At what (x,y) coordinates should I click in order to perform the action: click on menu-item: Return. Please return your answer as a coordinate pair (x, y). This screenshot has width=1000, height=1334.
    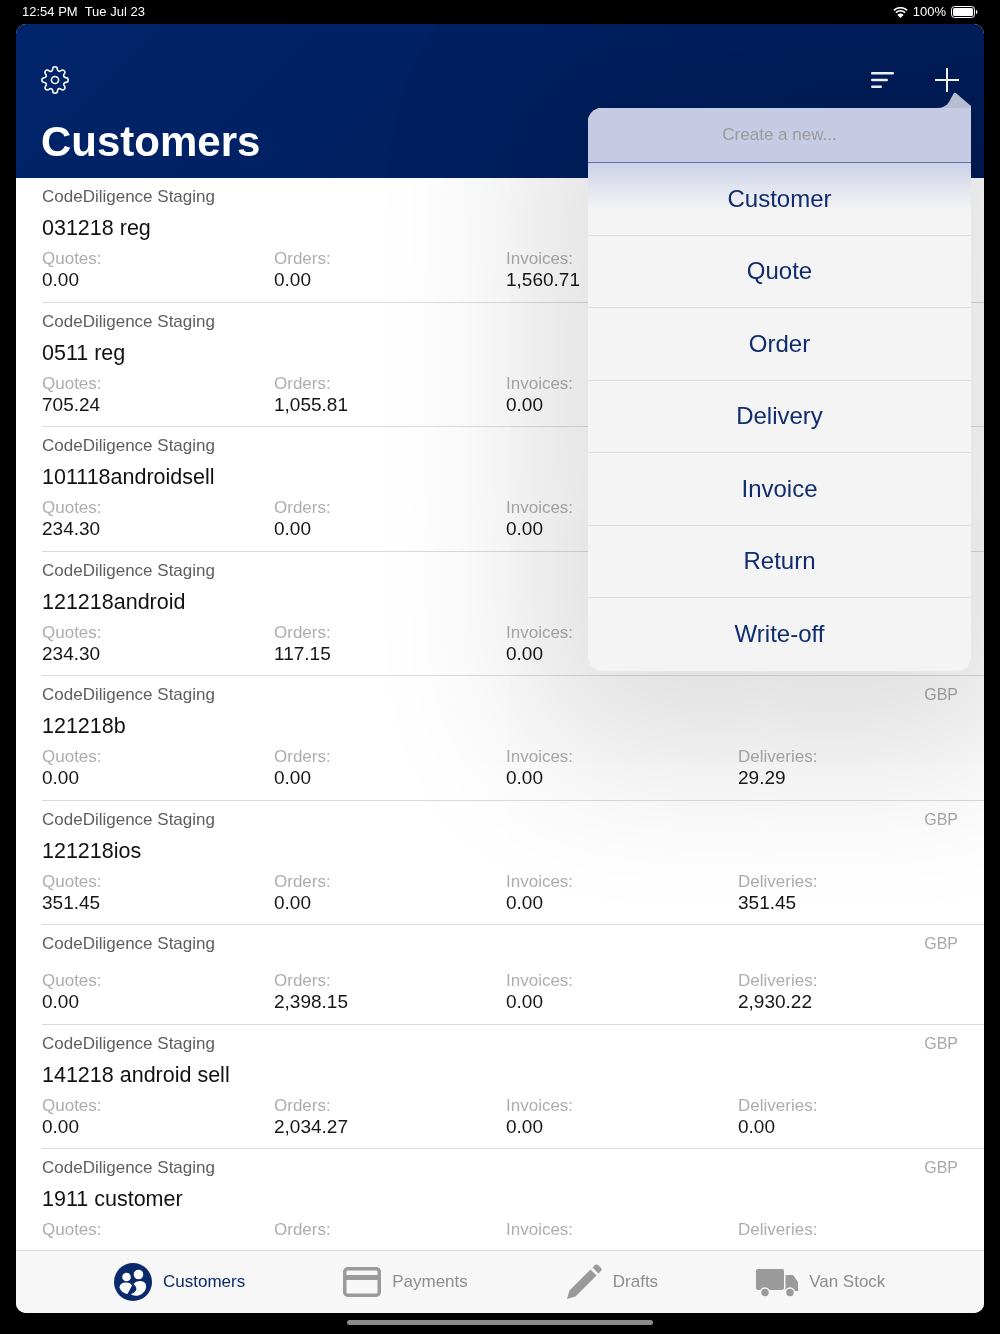
    Looking at the image, I should click on (779, 561).